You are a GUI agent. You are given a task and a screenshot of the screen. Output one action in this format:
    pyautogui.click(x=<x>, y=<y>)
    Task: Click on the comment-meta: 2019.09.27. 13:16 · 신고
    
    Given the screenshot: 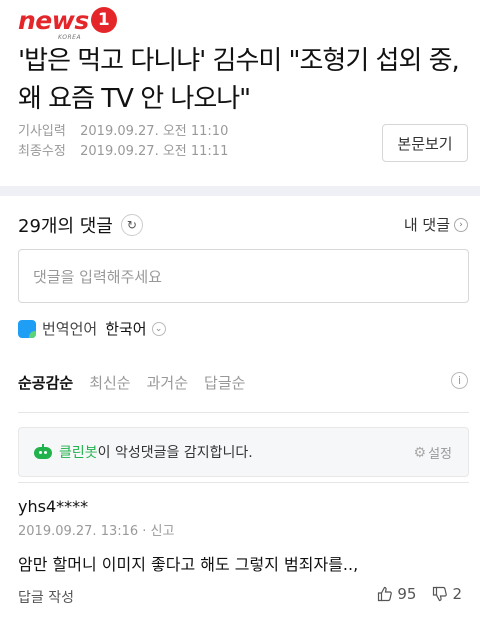 What is the action you would take?
    pyautogui.click(x=96, y=531)
    